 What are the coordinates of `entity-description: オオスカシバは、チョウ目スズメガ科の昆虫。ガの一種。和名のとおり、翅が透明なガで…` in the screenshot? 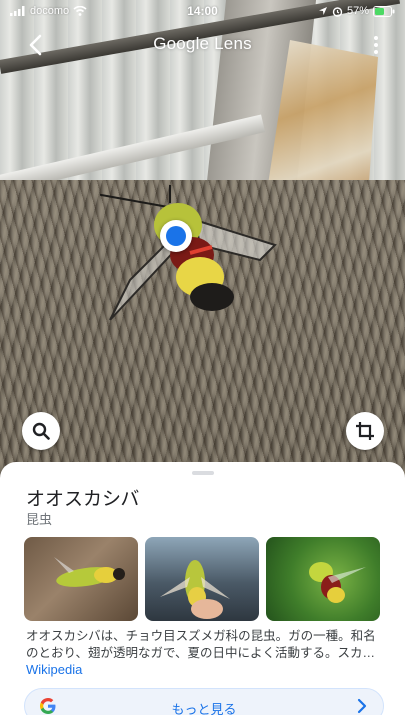 It's located at (201, 644).